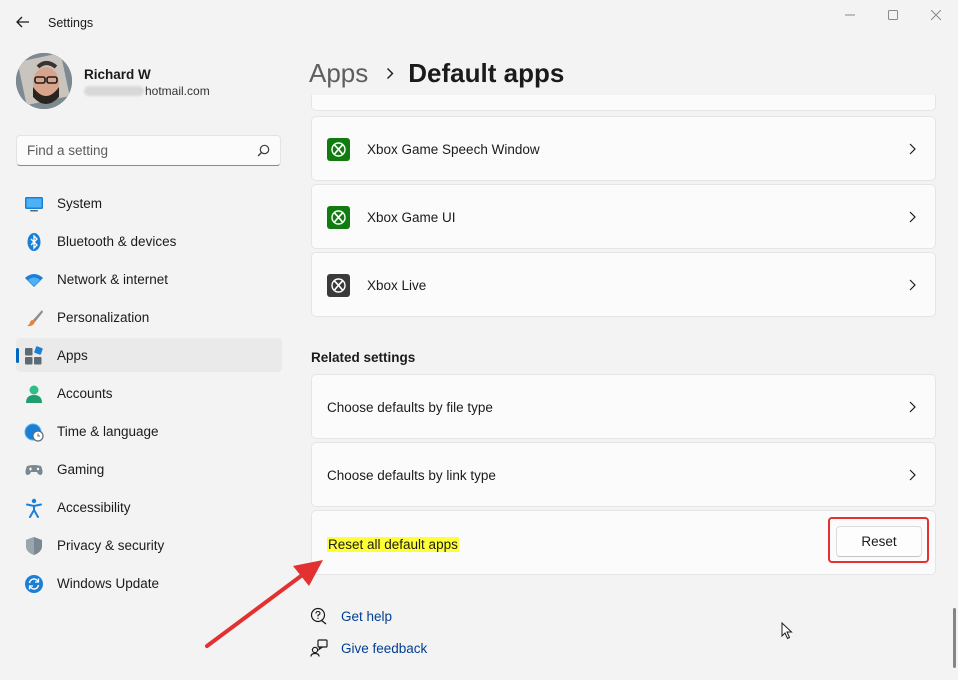 The image size is (958, 680). I want to click on back-button, so click(23, 22).